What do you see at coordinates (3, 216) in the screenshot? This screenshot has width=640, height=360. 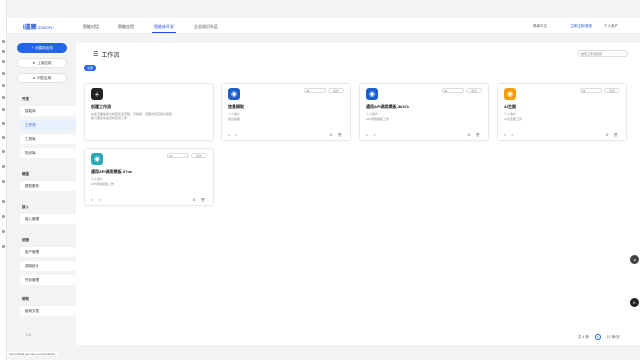 I see `folder-icon` at bounding box center [3, 216].